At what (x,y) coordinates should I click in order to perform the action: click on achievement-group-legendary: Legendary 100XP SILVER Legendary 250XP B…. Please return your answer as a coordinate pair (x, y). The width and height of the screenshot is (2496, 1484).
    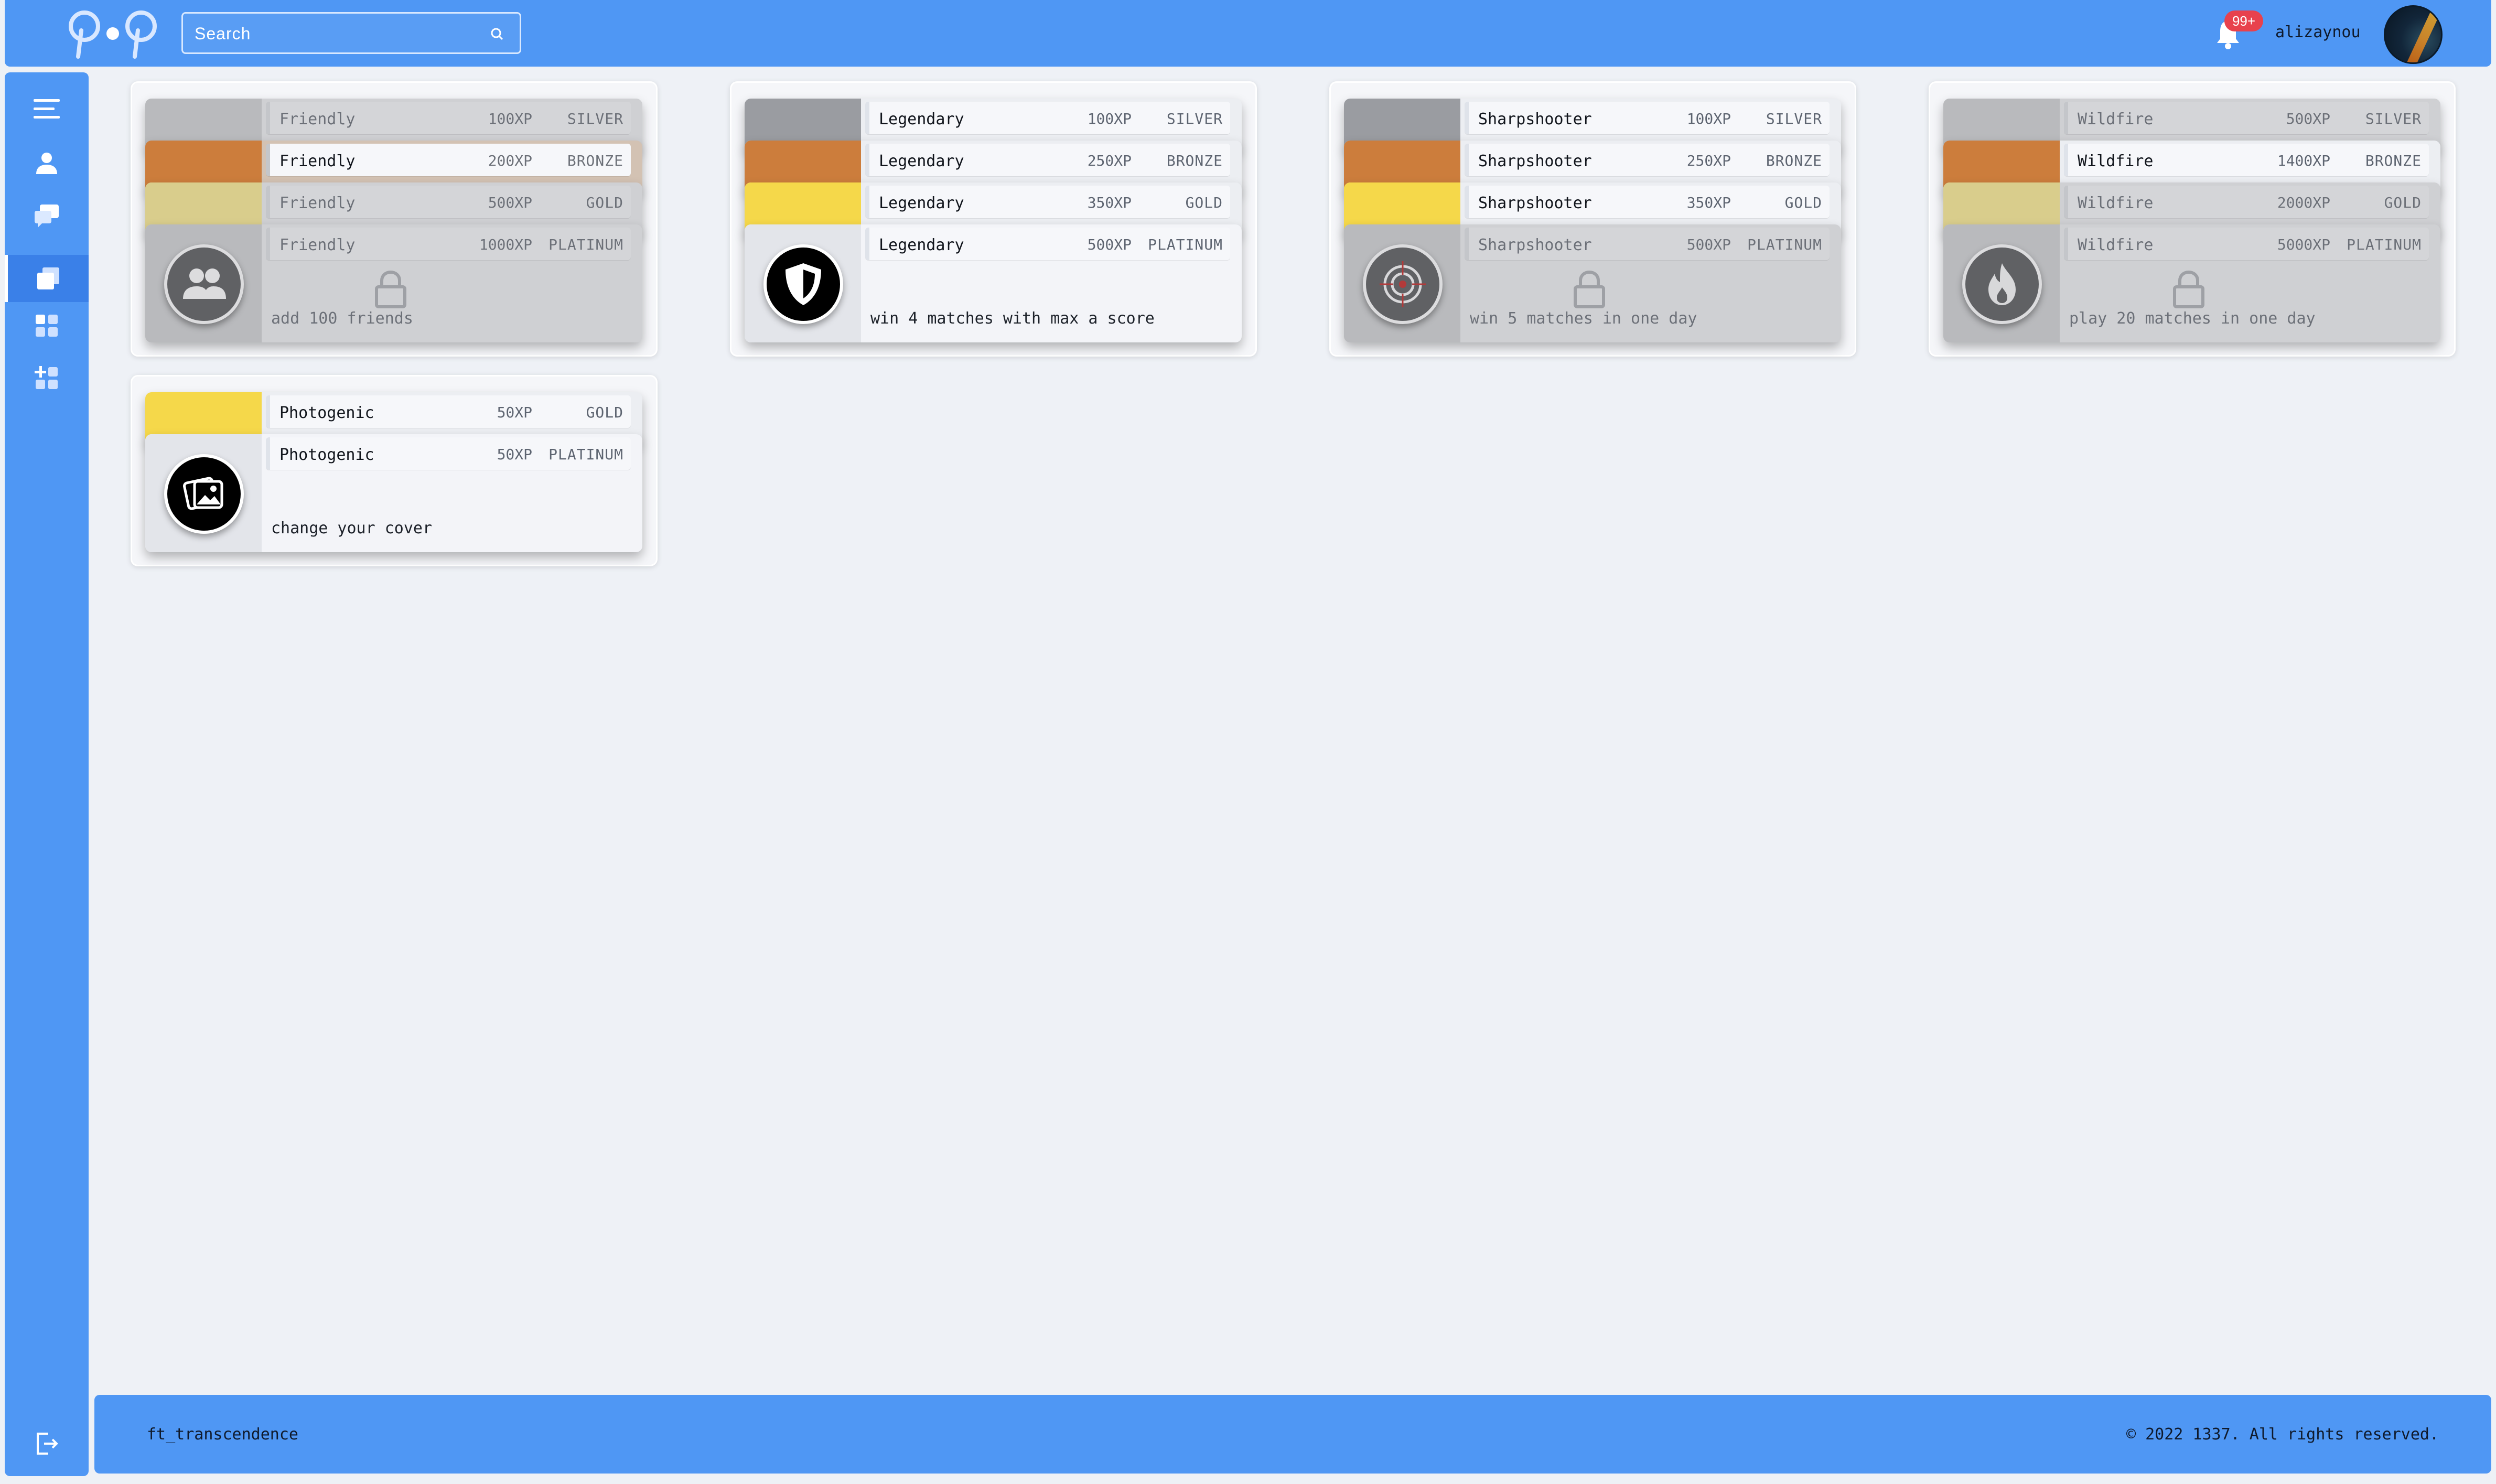
    Looking at the image, I should click on (993, 219).